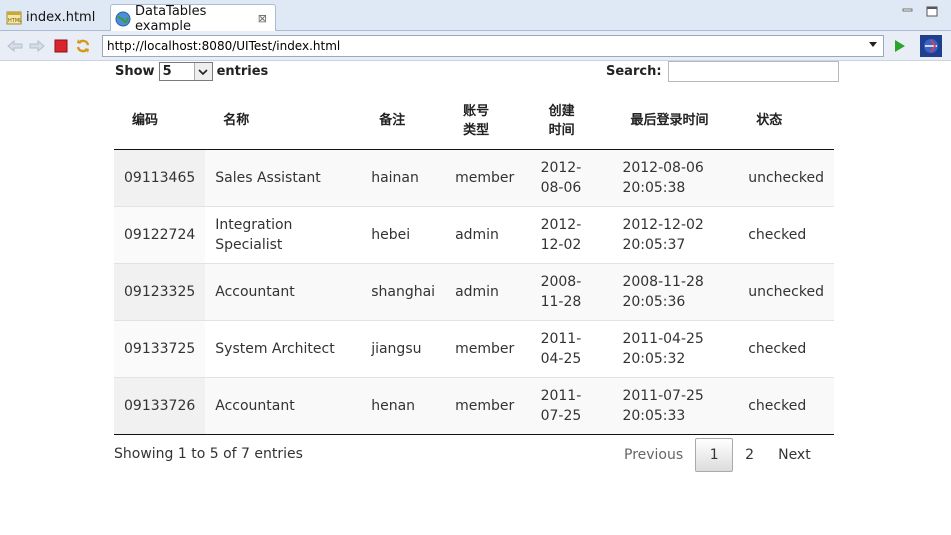 Image resolution: width=951 pixels, height=535 pixels. Describe the element at coordinates (242, 71) in the screenshot. I see `entries-label: entries` at that location.